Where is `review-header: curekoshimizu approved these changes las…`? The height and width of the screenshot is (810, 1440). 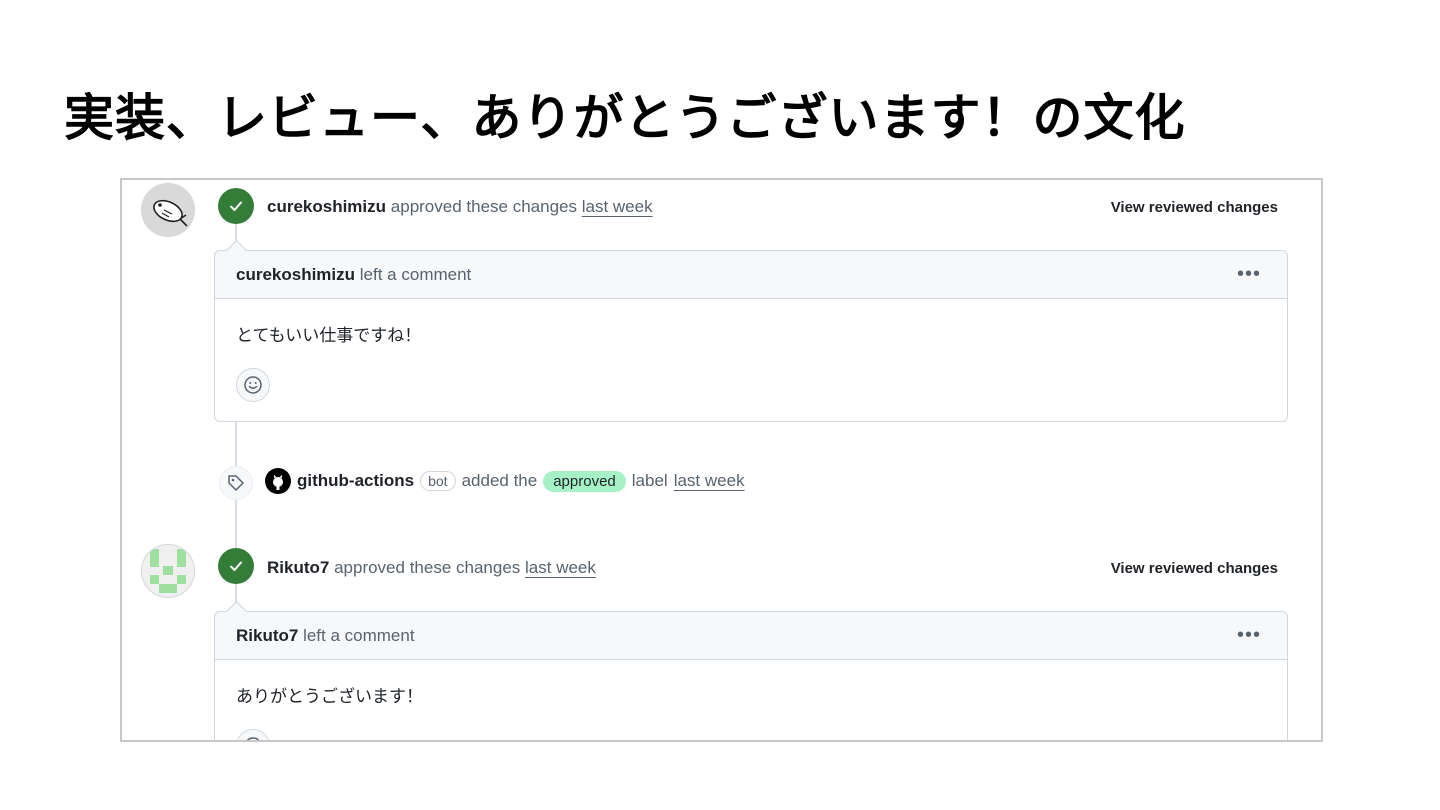 review-header: curekoshimizu approved these changes las… is located at coordinates (460, 207).